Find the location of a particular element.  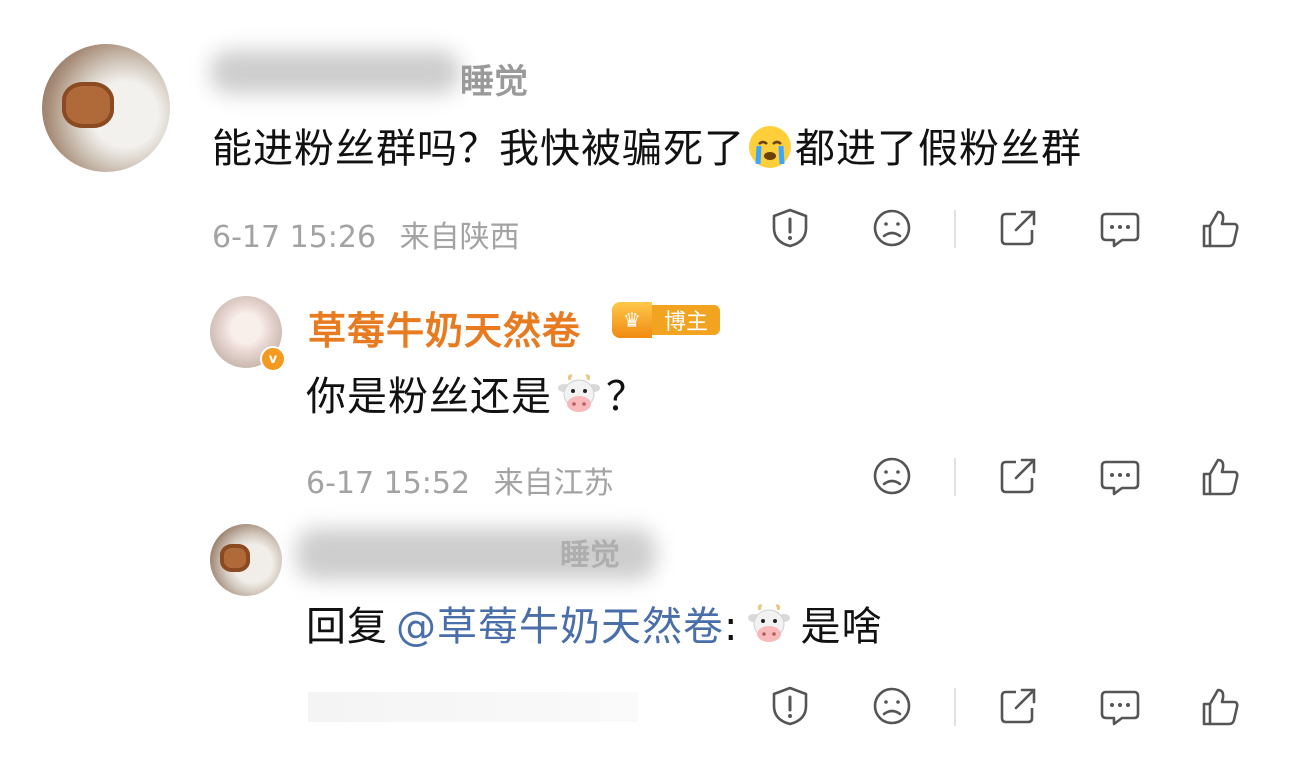

comment-text: 能进粉丝群吗？我快被骗死了 都进了假粉丝群 is located at coordinates (647, 148).